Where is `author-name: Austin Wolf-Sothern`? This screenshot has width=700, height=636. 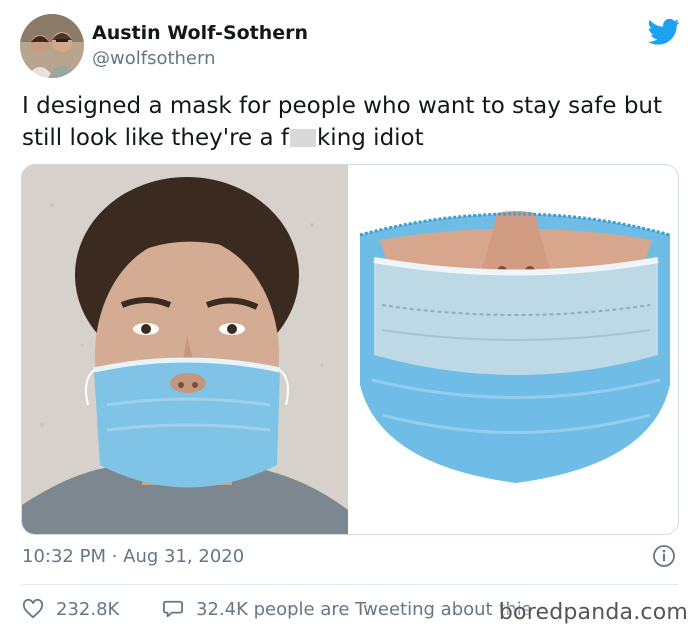 author-name: Austin Wolf-Sothern is located at coordinates (200, 33).